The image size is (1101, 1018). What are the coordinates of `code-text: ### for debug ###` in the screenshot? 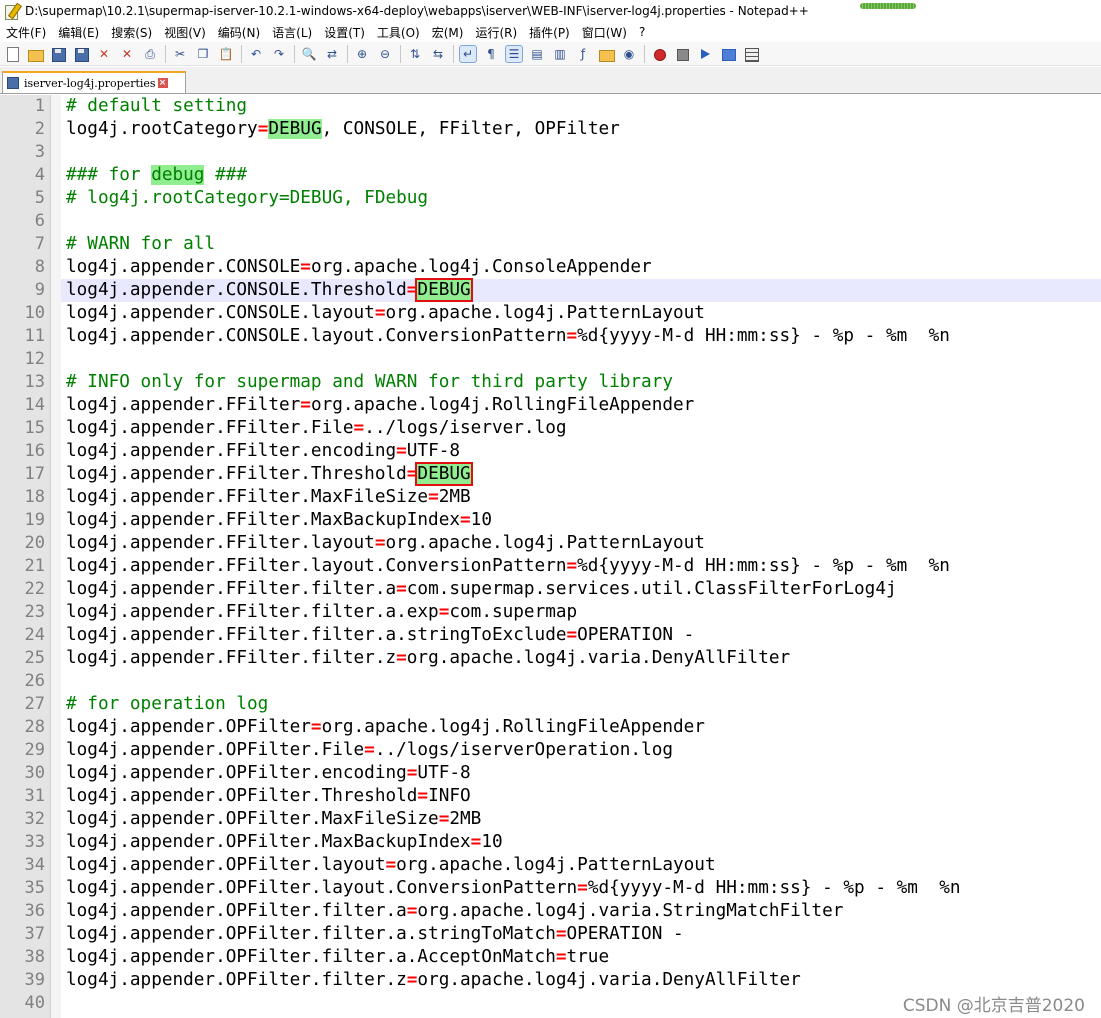 It's located at (156, 175).